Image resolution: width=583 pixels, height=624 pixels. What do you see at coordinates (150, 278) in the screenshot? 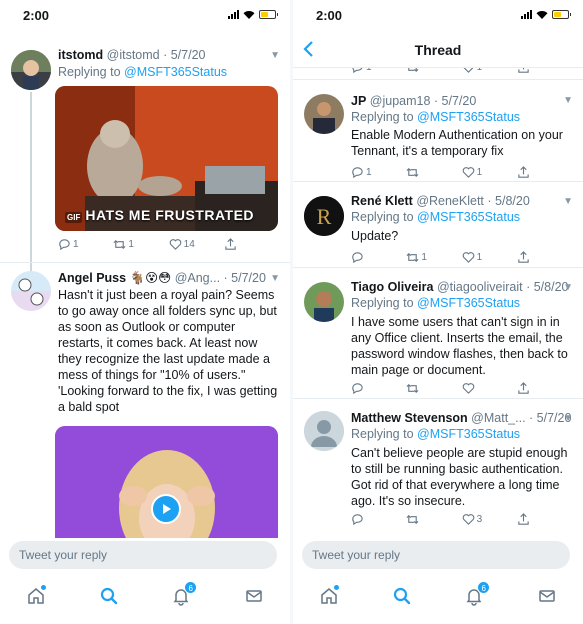
I see `author-emoji: 🐐😵😳` at bounding box center [150, 278].